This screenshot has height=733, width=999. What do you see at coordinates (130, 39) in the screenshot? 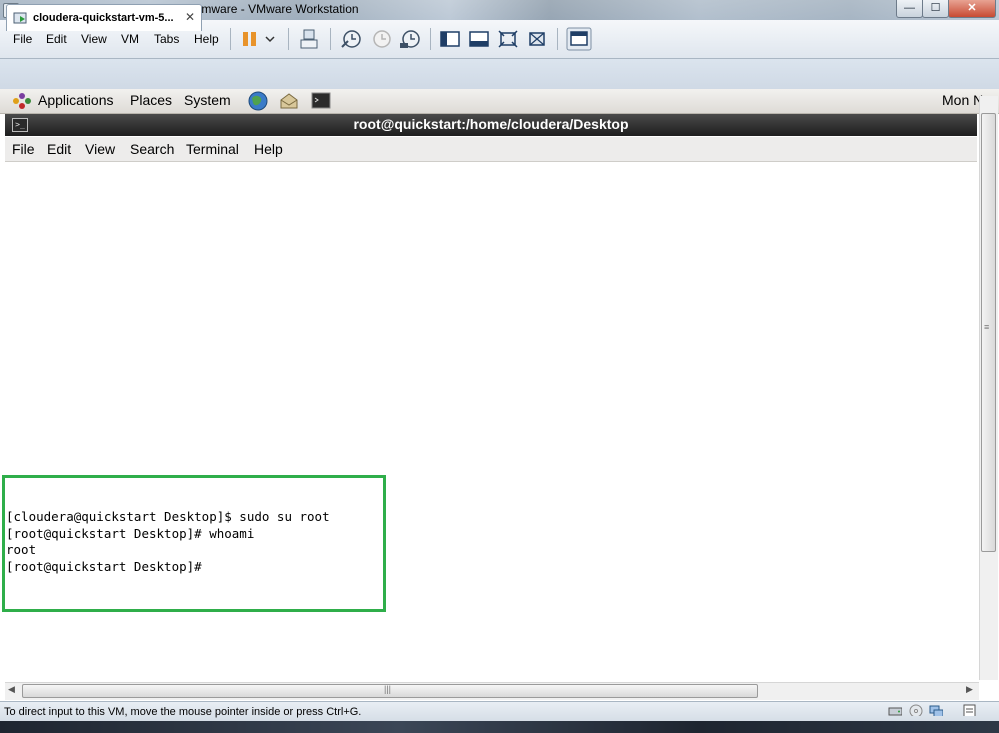
I see `menu-vm: VM` at bounding box center [130, 39].